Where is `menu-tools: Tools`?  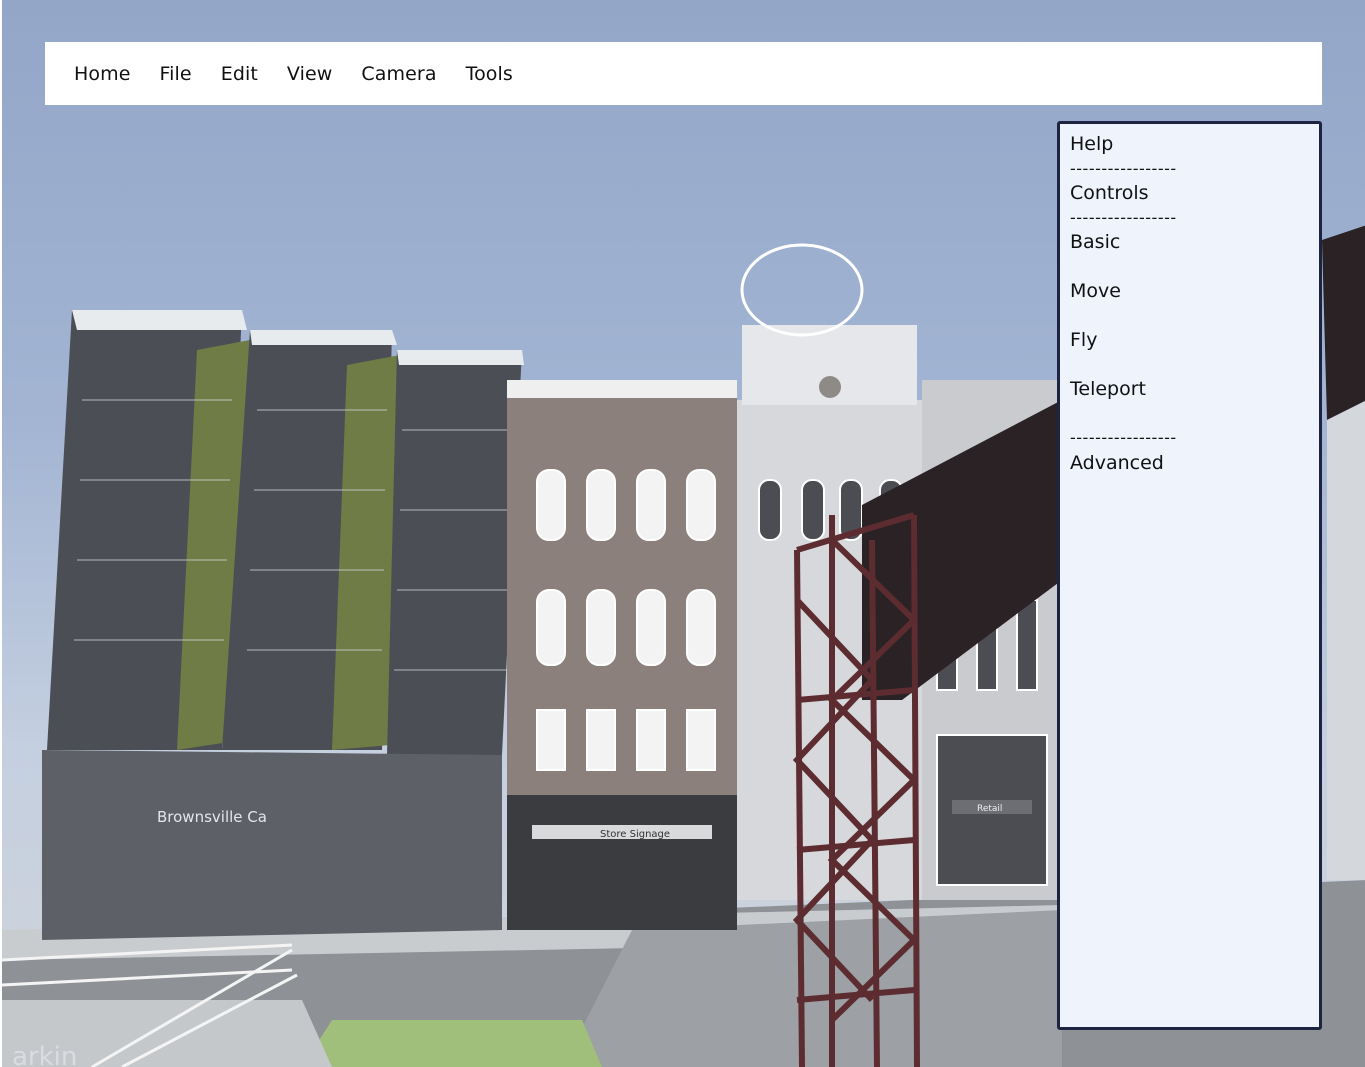
menu-tools: Tools is located at coordinates (489, 74).